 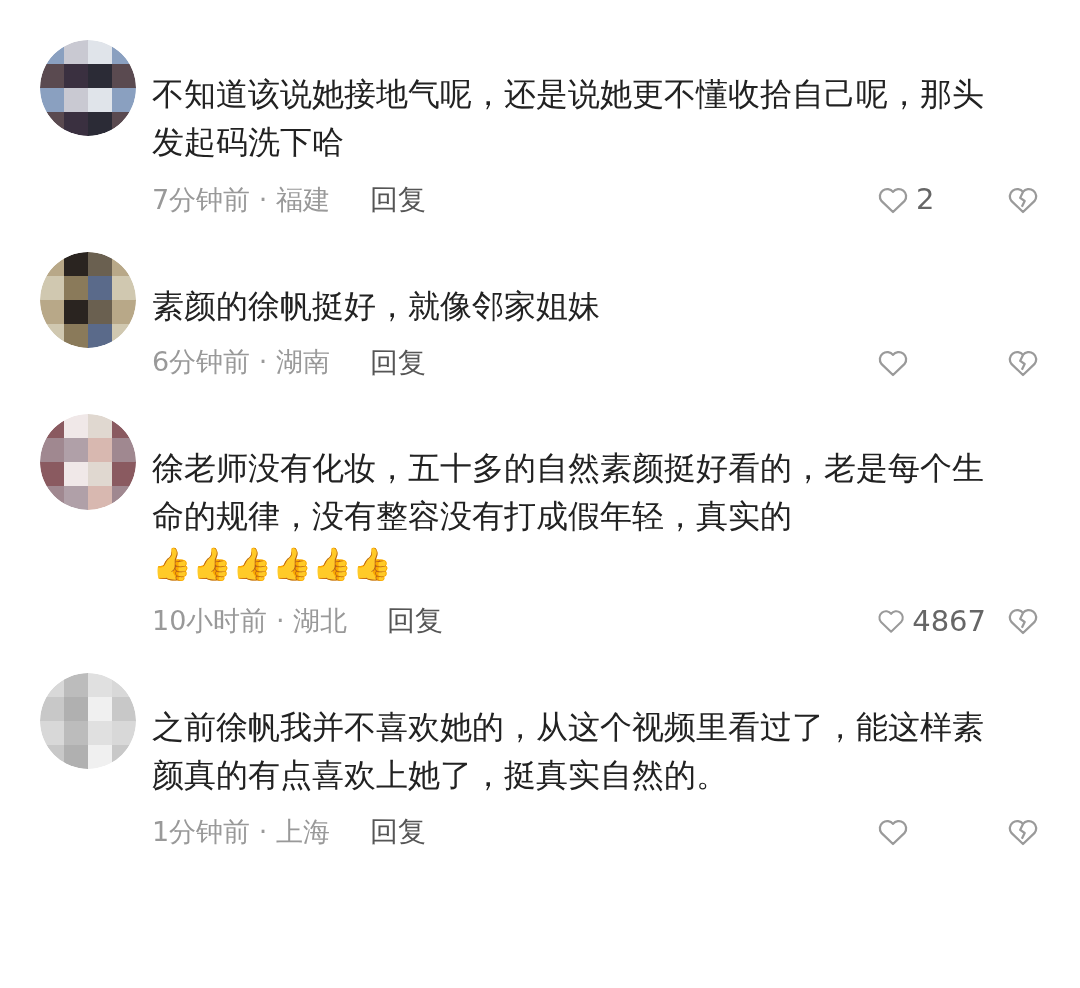 What do you see at coordinates (250, 621) in the screenshot?
I see `comment-time: 10小时前 · 湖北` at bounding box center [250, 621].